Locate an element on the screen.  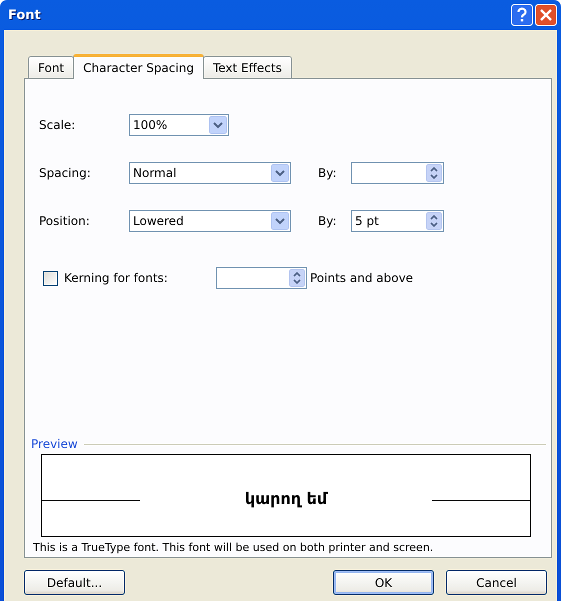
field-label: Points and above is located at coordinates (362, 278).